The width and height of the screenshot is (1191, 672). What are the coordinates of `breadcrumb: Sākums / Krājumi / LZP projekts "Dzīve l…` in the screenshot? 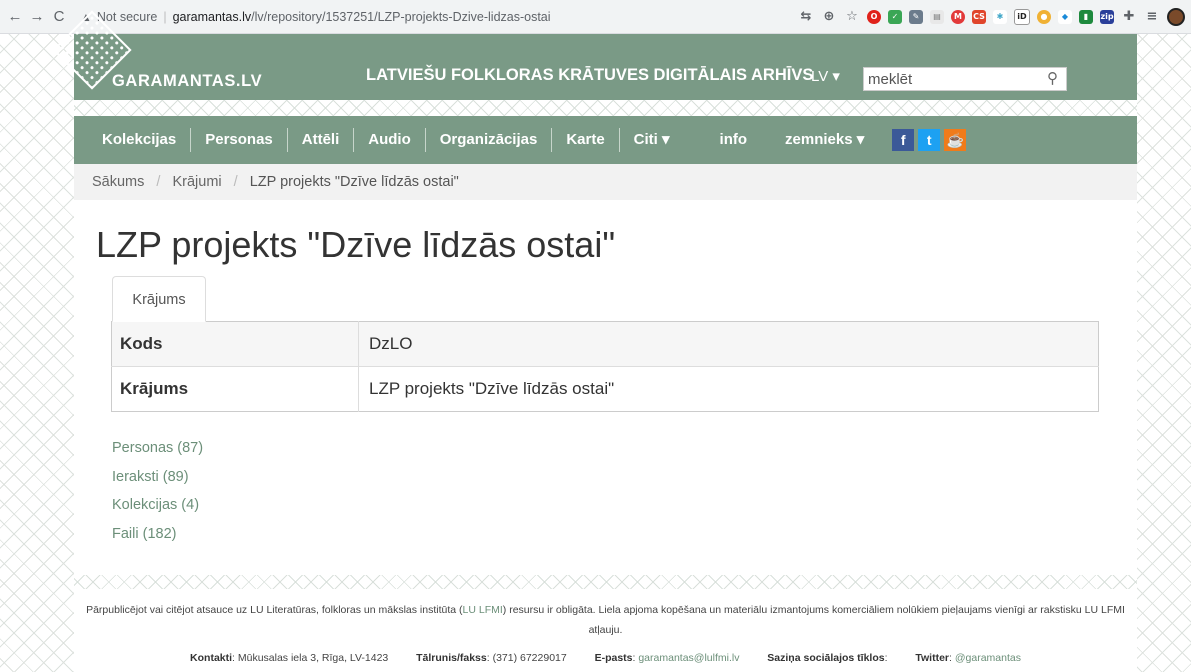 It's located at (605, 182).